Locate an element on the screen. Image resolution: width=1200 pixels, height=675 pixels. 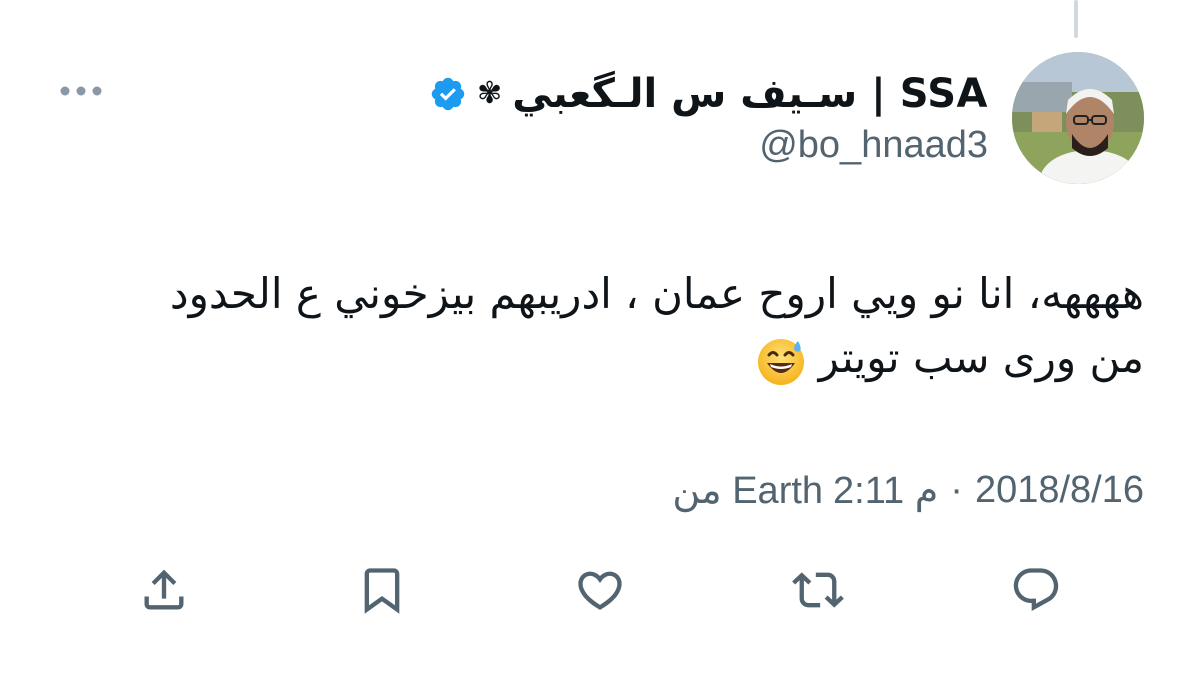
grinning-face-with-sweat-emoji-icon is located at coordinates (781, 361).